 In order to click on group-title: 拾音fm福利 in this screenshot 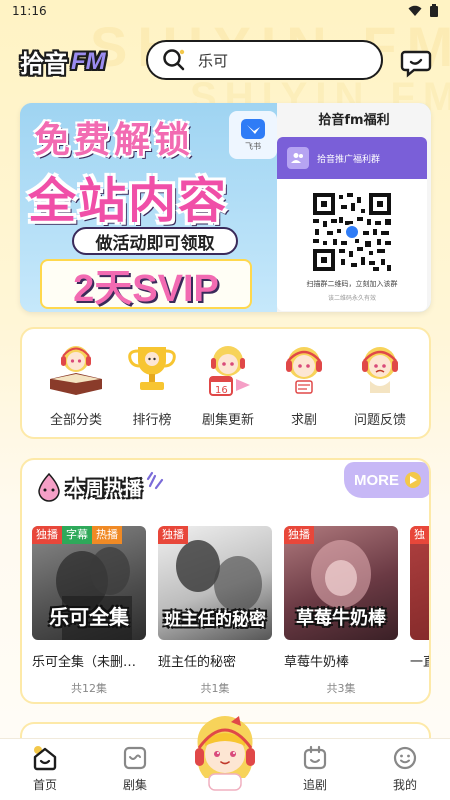, I will do `click(354, 120)`.